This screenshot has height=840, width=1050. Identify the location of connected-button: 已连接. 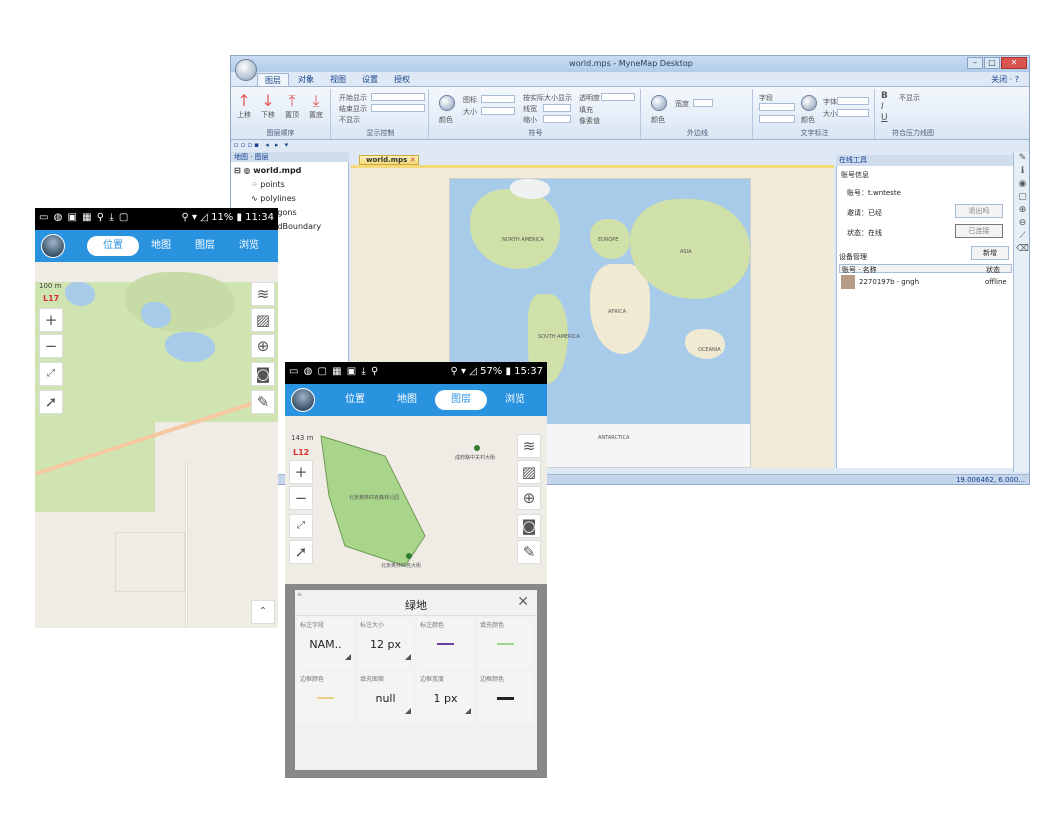
(979, 231).